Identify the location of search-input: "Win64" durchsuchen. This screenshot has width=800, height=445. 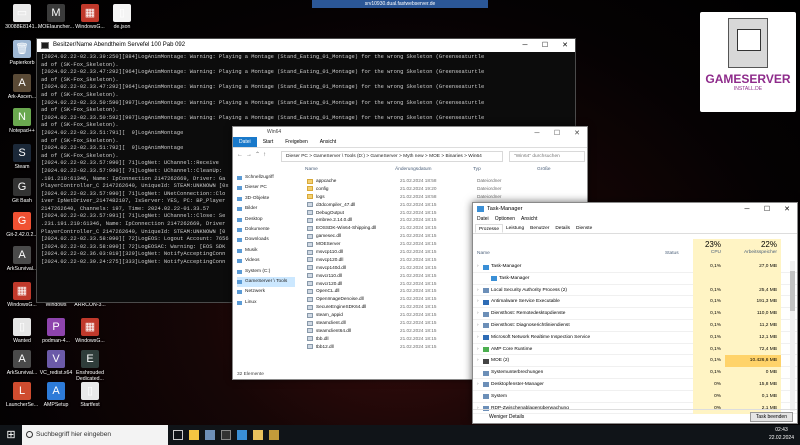
(547, 156).